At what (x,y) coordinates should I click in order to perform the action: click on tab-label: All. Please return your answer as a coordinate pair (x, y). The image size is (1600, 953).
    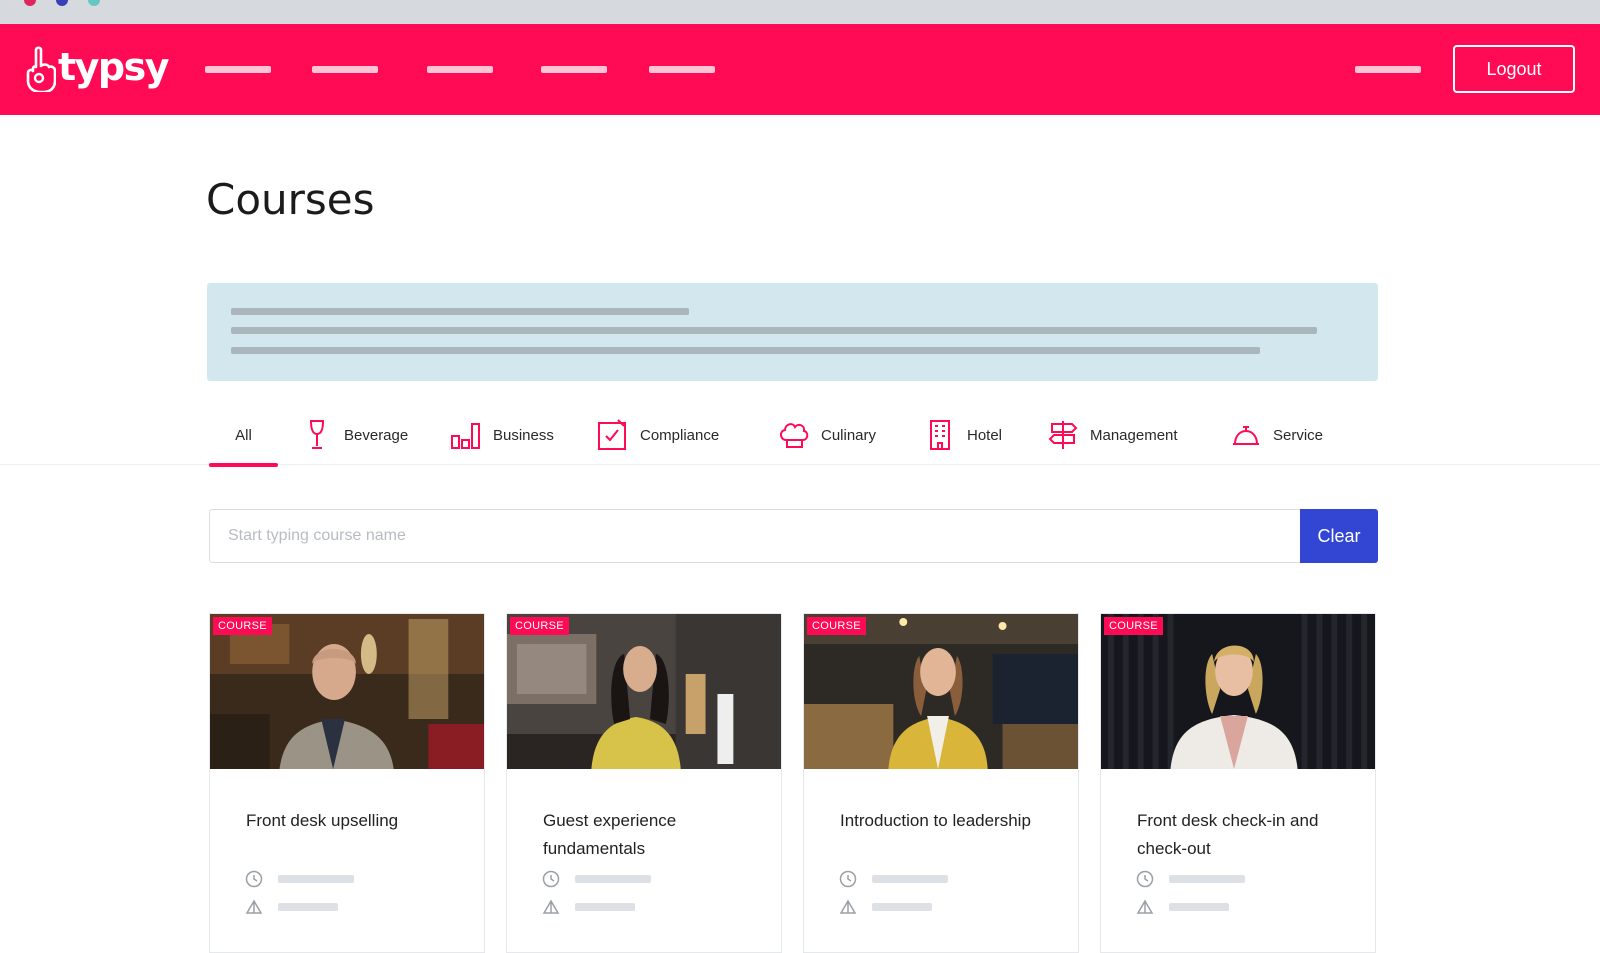
    Looking at the image, I should click on (243, 435).